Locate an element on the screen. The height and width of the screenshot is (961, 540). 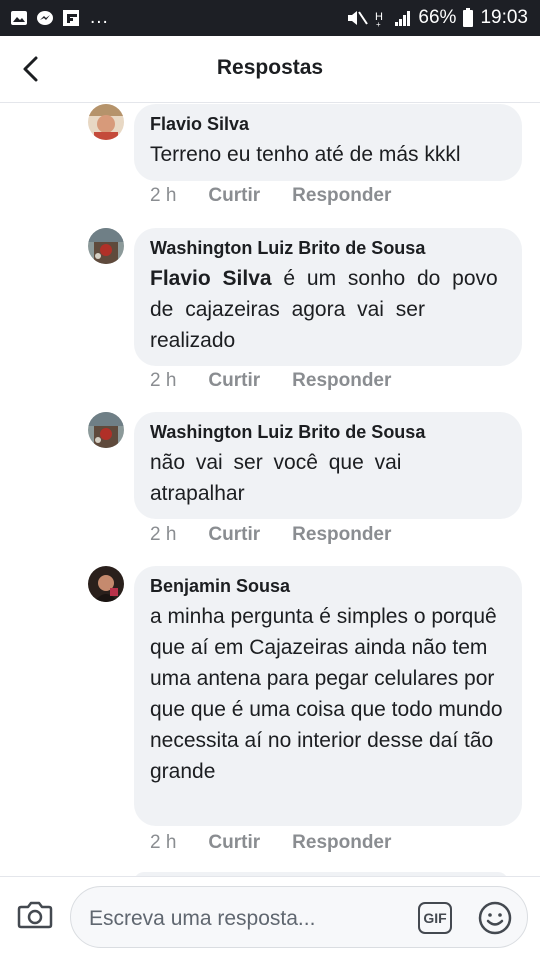
status-bar: ... H + 66% 19:03 is located at coordinates (270, 18).